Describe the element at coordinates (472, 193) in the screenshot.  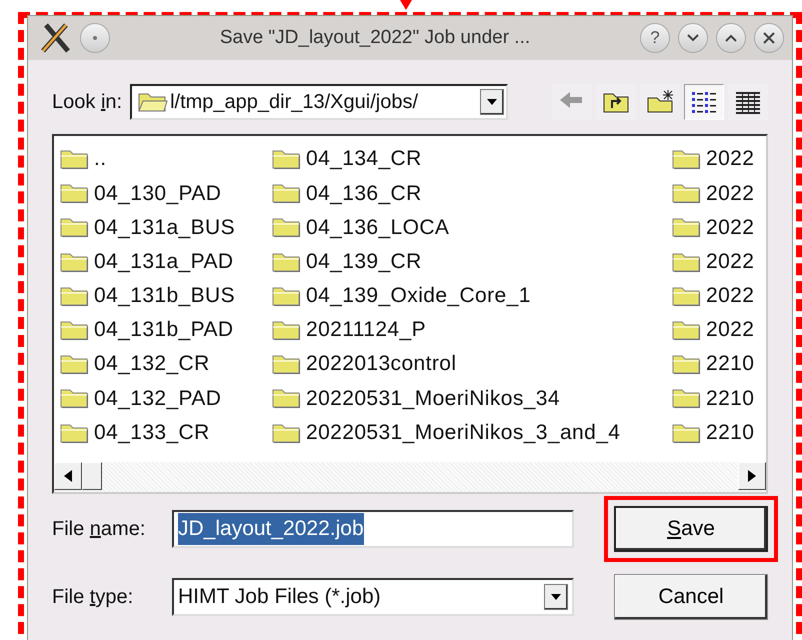
I see `folder-item: 04_136_CR` at that location.